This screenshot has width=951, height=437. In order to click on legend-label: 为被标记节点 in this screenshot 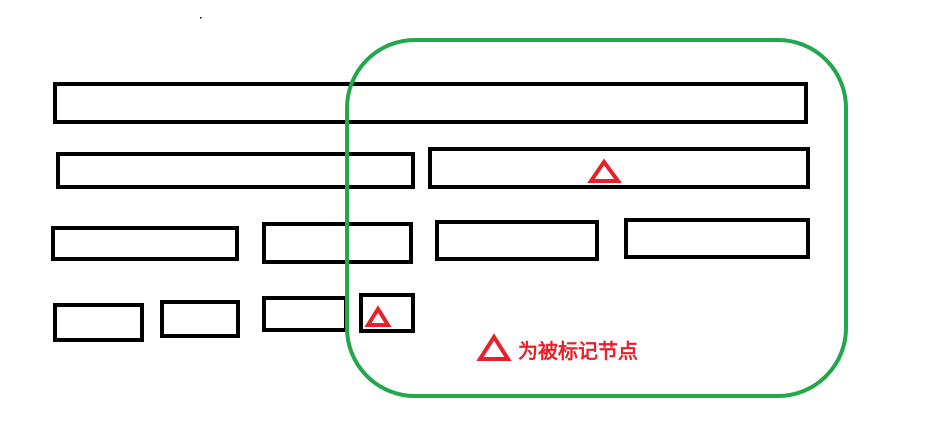, I will do `click(578, 351)`.